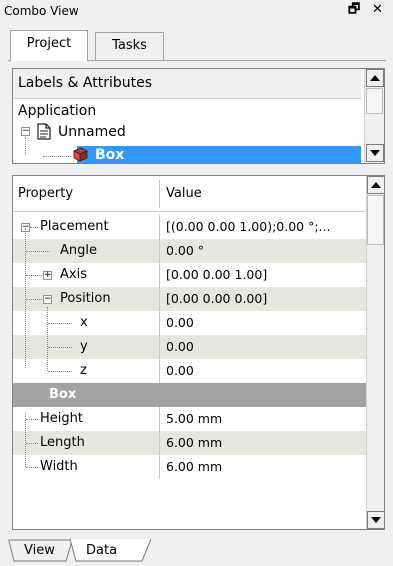 Image resolution: width=393 pixels, height=566 pixels. I want to click on property-header: Property Value, so click(189, 194).